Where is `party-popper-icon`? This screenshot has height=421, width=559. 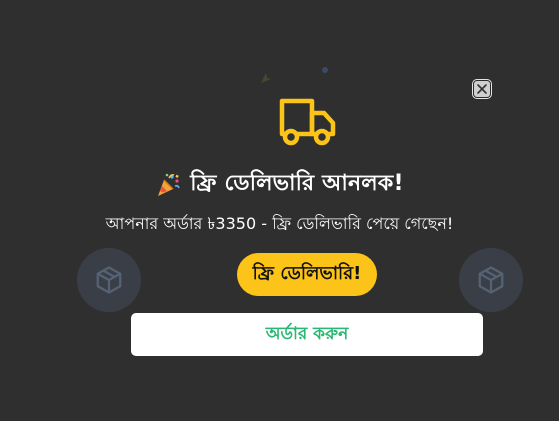
party-popper-icon is located at coordinates (169, 184).